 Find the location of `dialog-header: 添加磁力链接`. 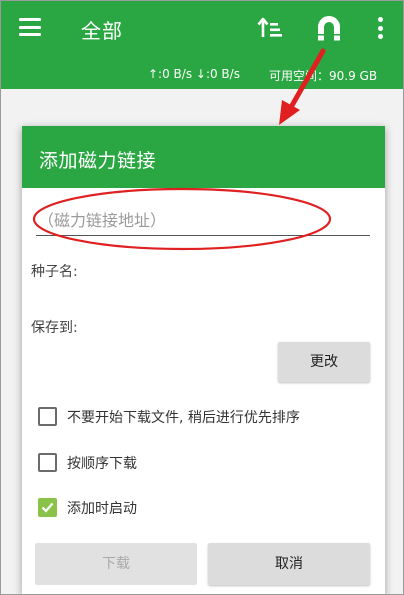

dialog-header: 添加磁力链接 is located at coordinates (203, 157).